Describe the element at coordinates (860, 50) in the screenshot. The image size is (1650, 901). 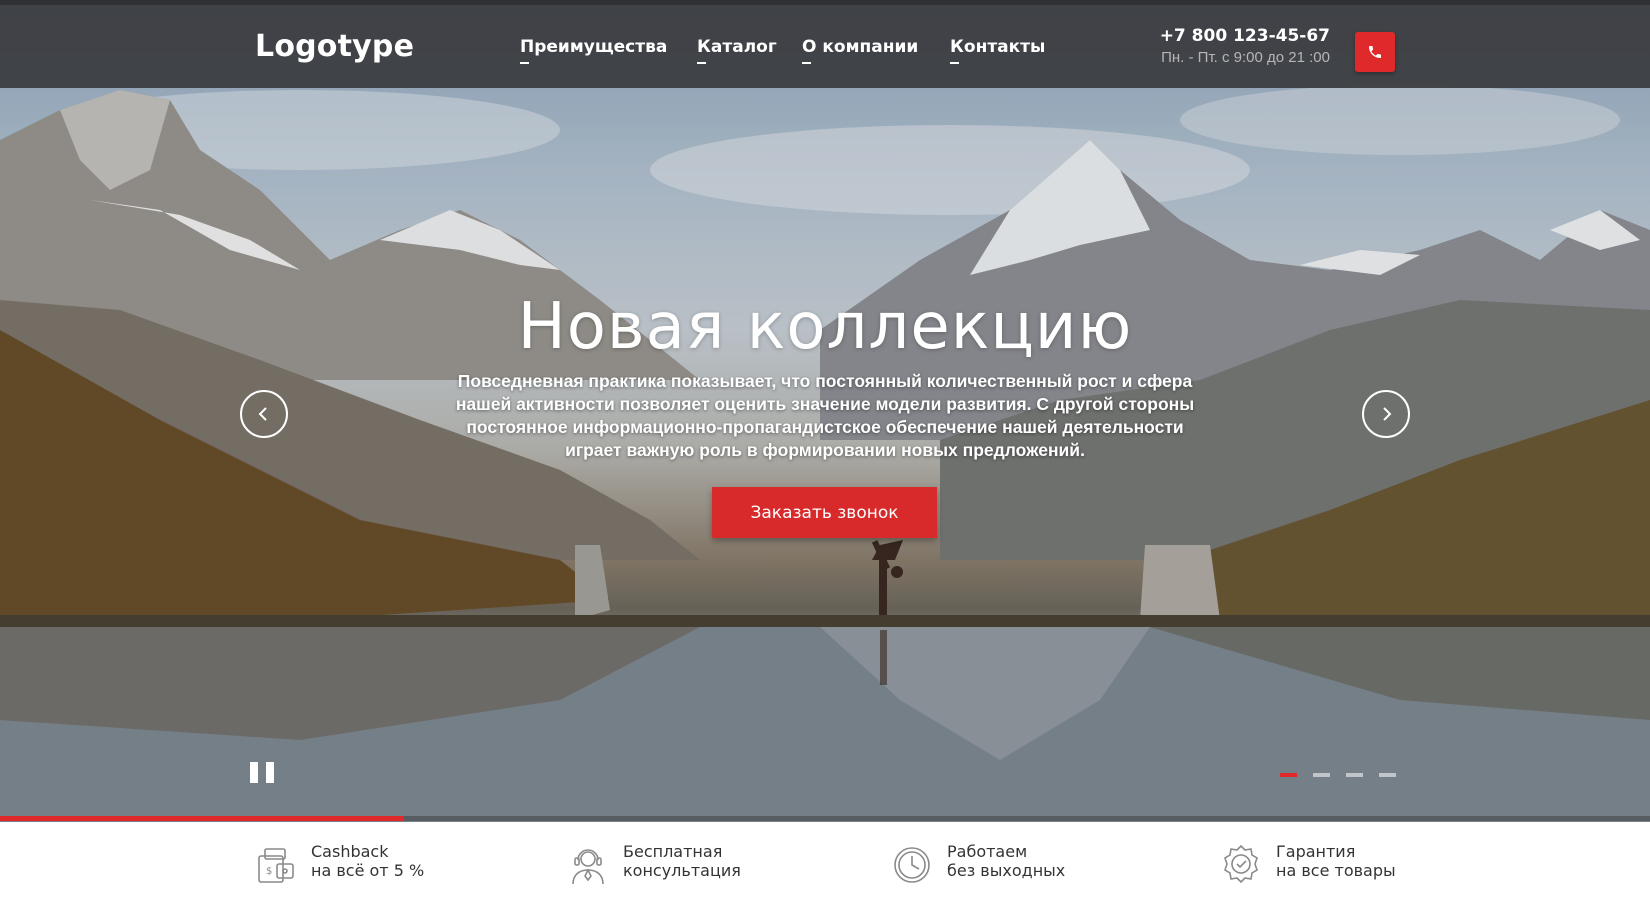
I see `nav-item-about: О компании` at that location.